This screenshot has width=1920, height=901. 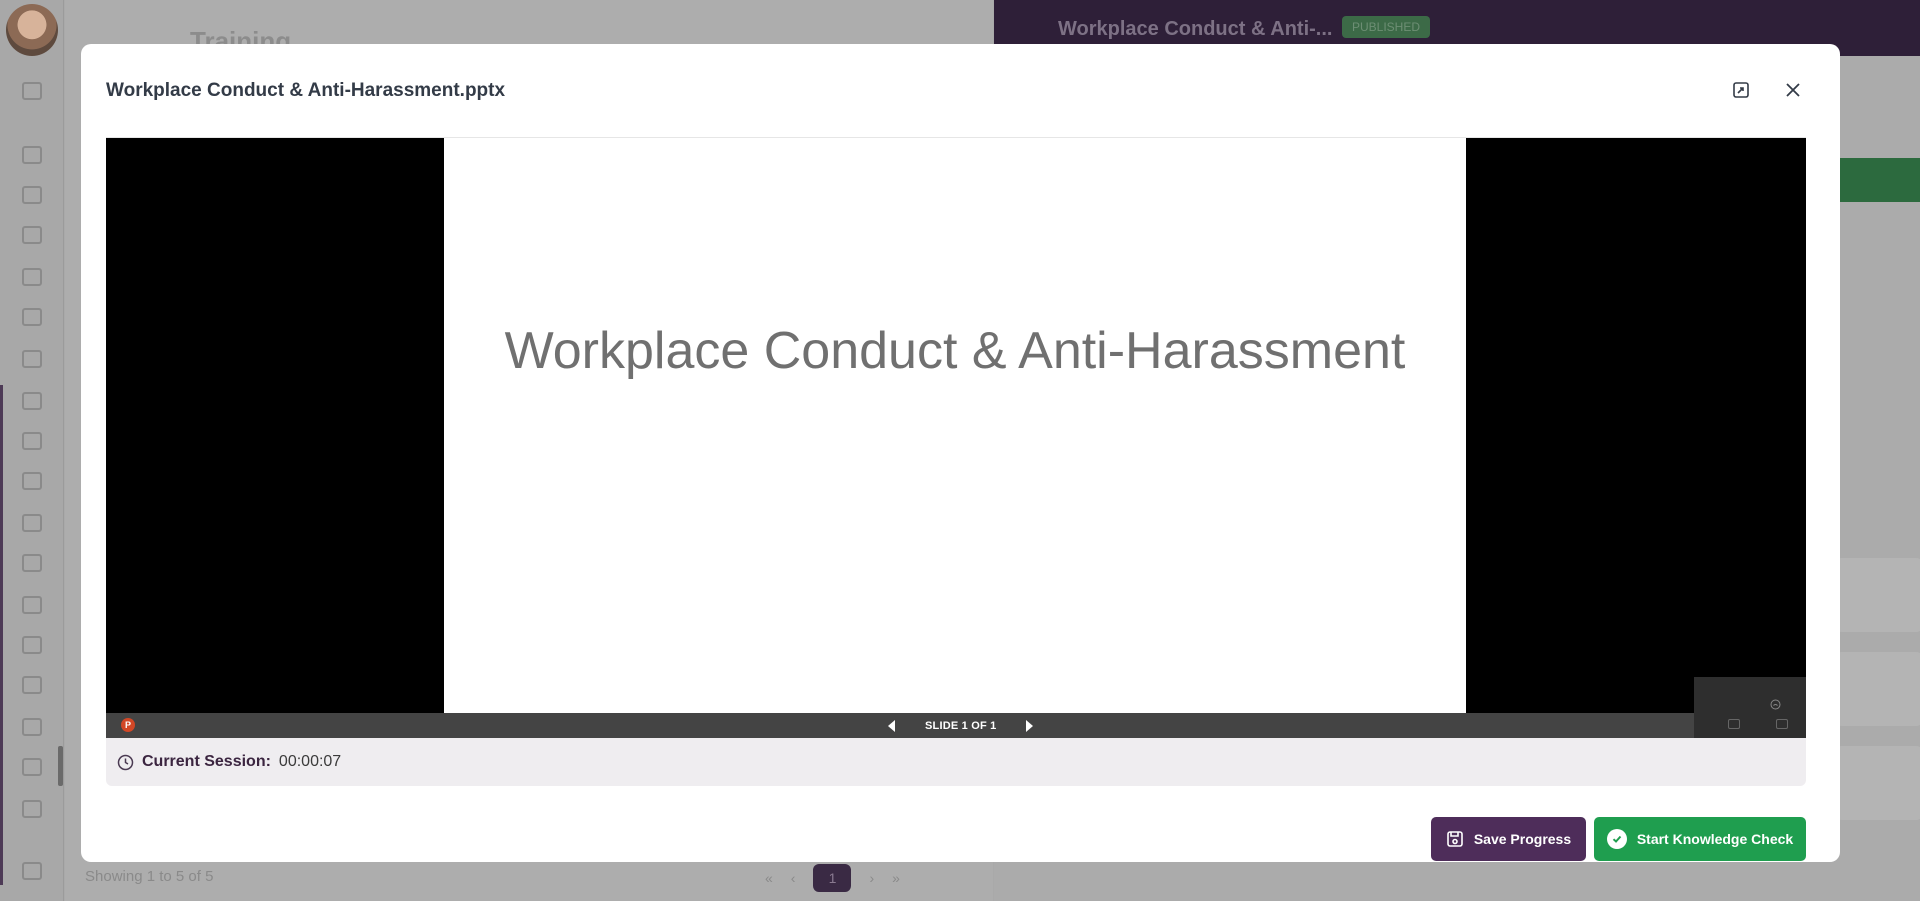 What do you see at coordinates (956, 762) in the screenshot?
I see `session-bar: Current Session: 00:00:07` at bounding box center [956, 762].